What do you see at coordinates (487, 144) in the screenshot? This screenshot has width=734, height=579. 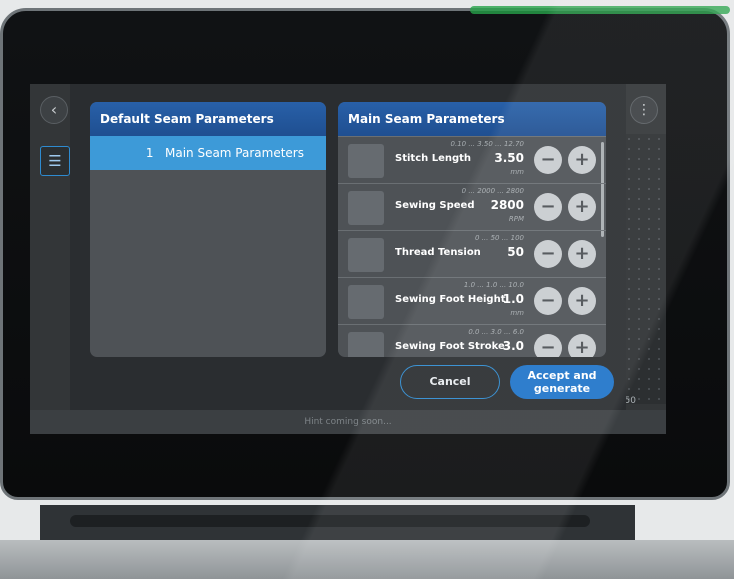 I see `param-range: 0.10 ... 3.50 ... 12.70` at bounding box center [487, 144].